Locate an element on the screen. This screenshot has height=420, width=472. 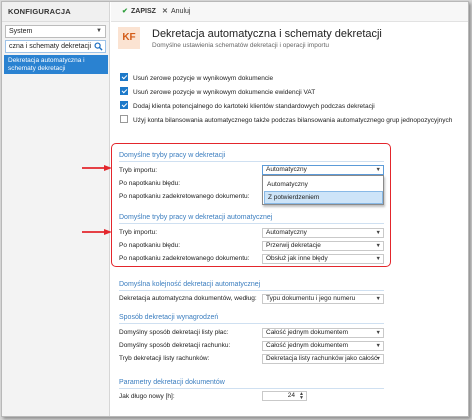
section-title-default-modes: Domyślne tryby pracy w dekretacji is located at coordinates (172, 155).